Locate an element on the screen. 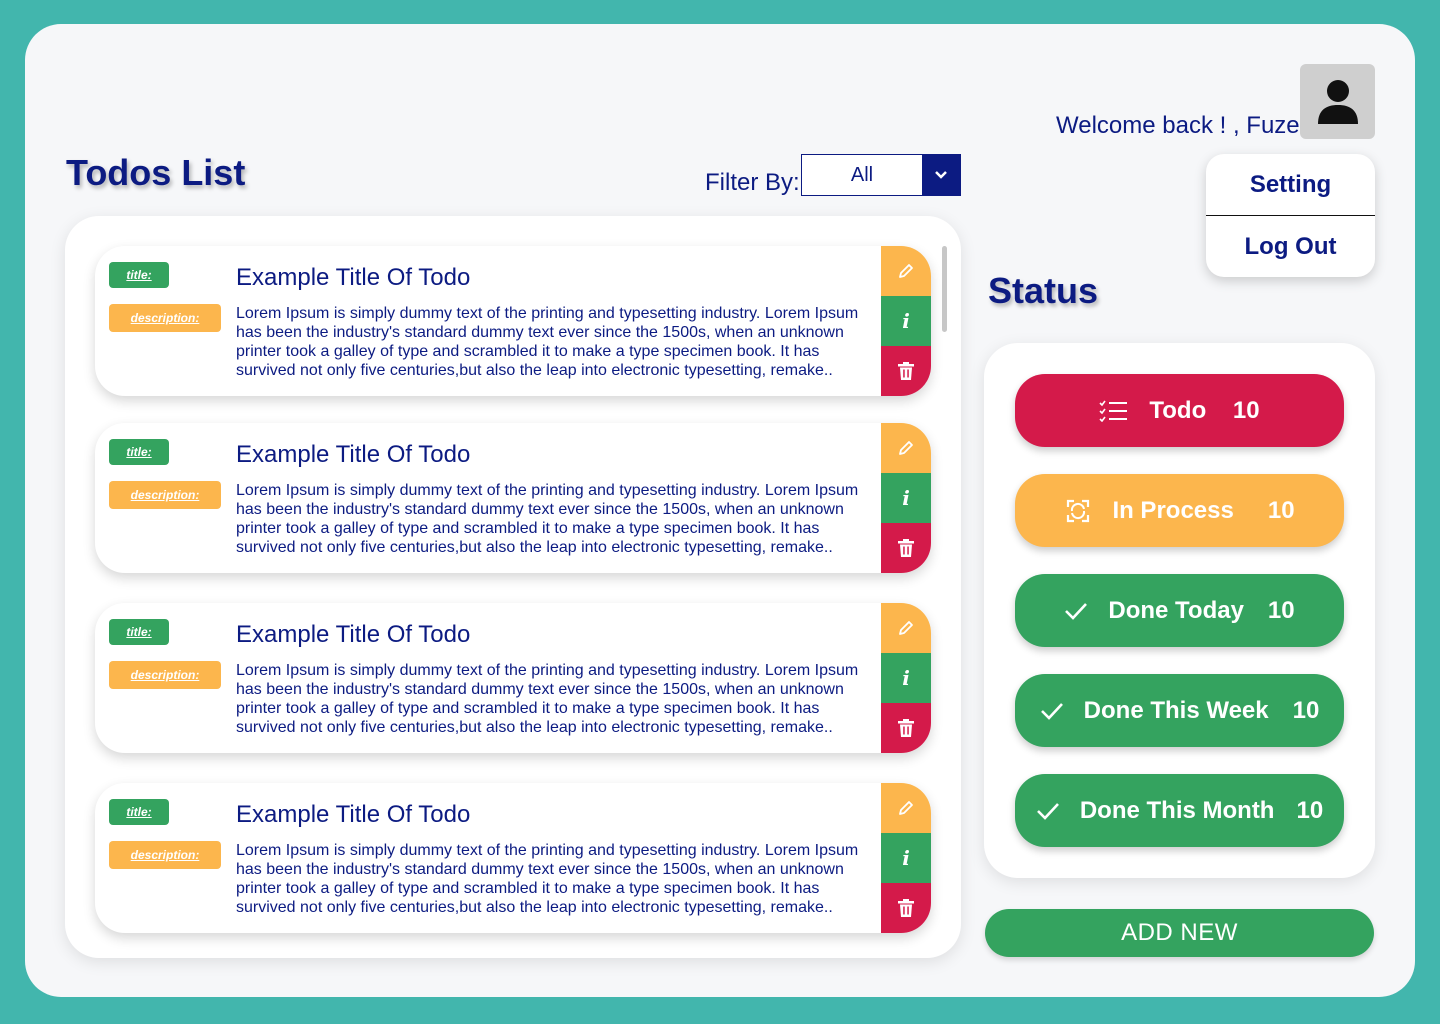  user-menu: Setting Log Out is located at coordinates (1290, 215).